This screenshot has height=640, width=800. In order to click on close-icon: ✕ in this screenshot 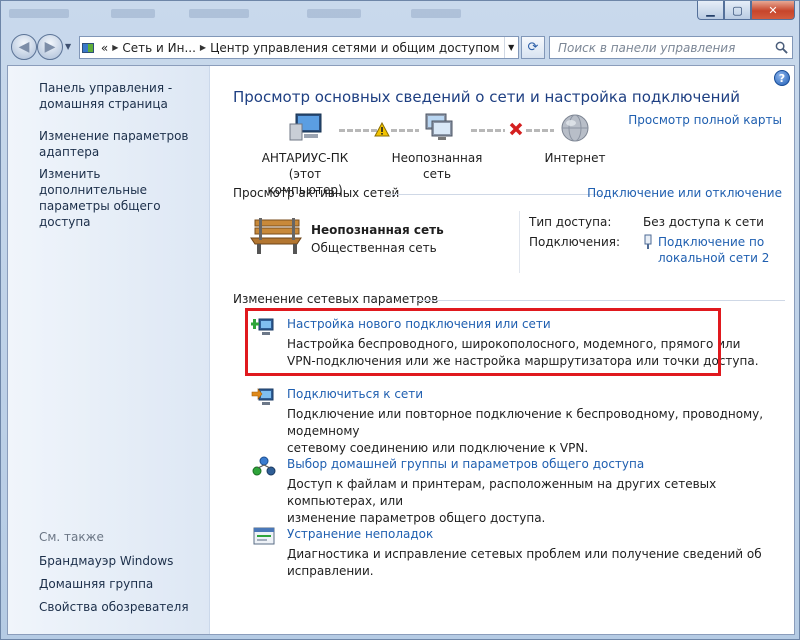, I will do `click(773, 10)`.